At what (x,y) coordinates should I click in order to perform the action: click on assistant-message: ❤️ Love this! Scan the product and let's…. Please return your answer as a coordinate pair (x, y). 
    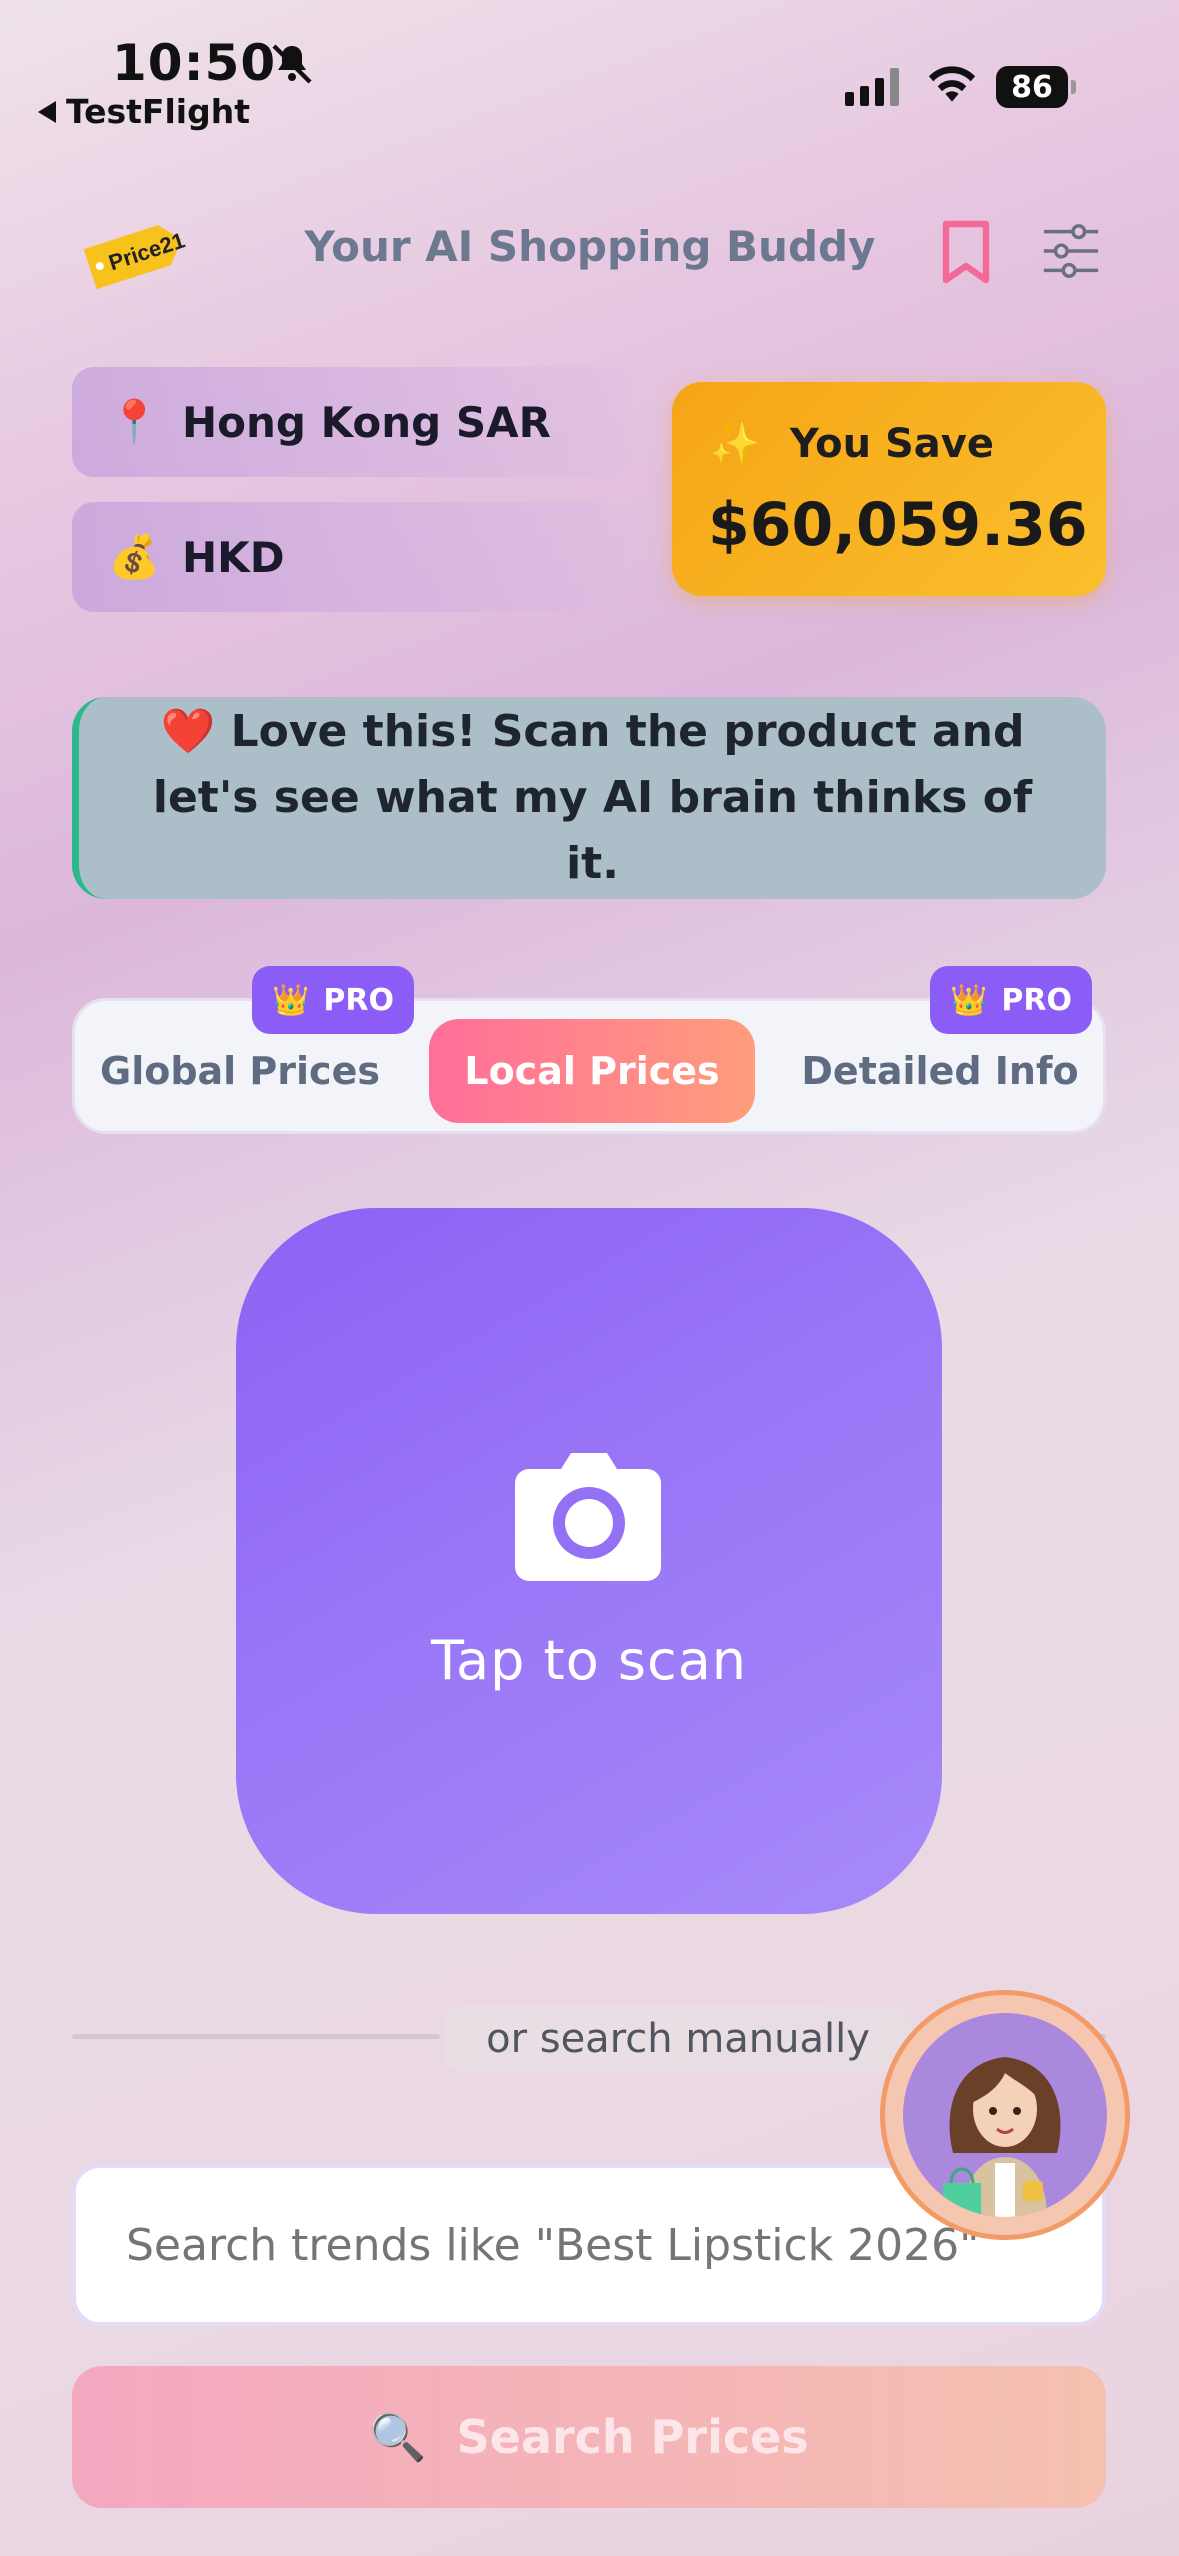
    Looking at the image, I should click on (589, 798).